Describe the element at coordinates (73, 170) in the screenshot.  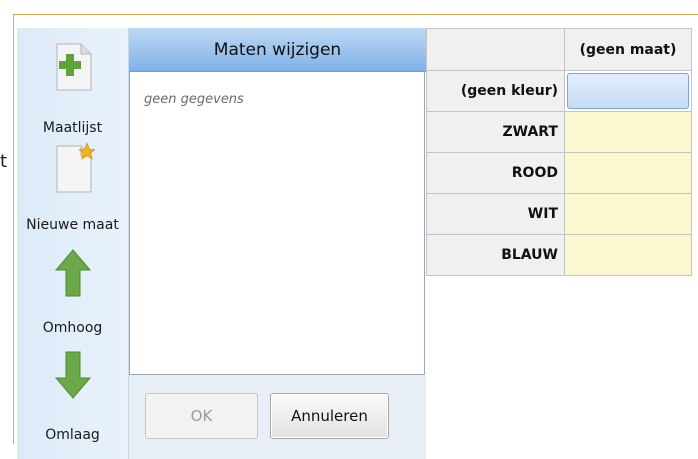
I see `new-document-star-icon` at that location.